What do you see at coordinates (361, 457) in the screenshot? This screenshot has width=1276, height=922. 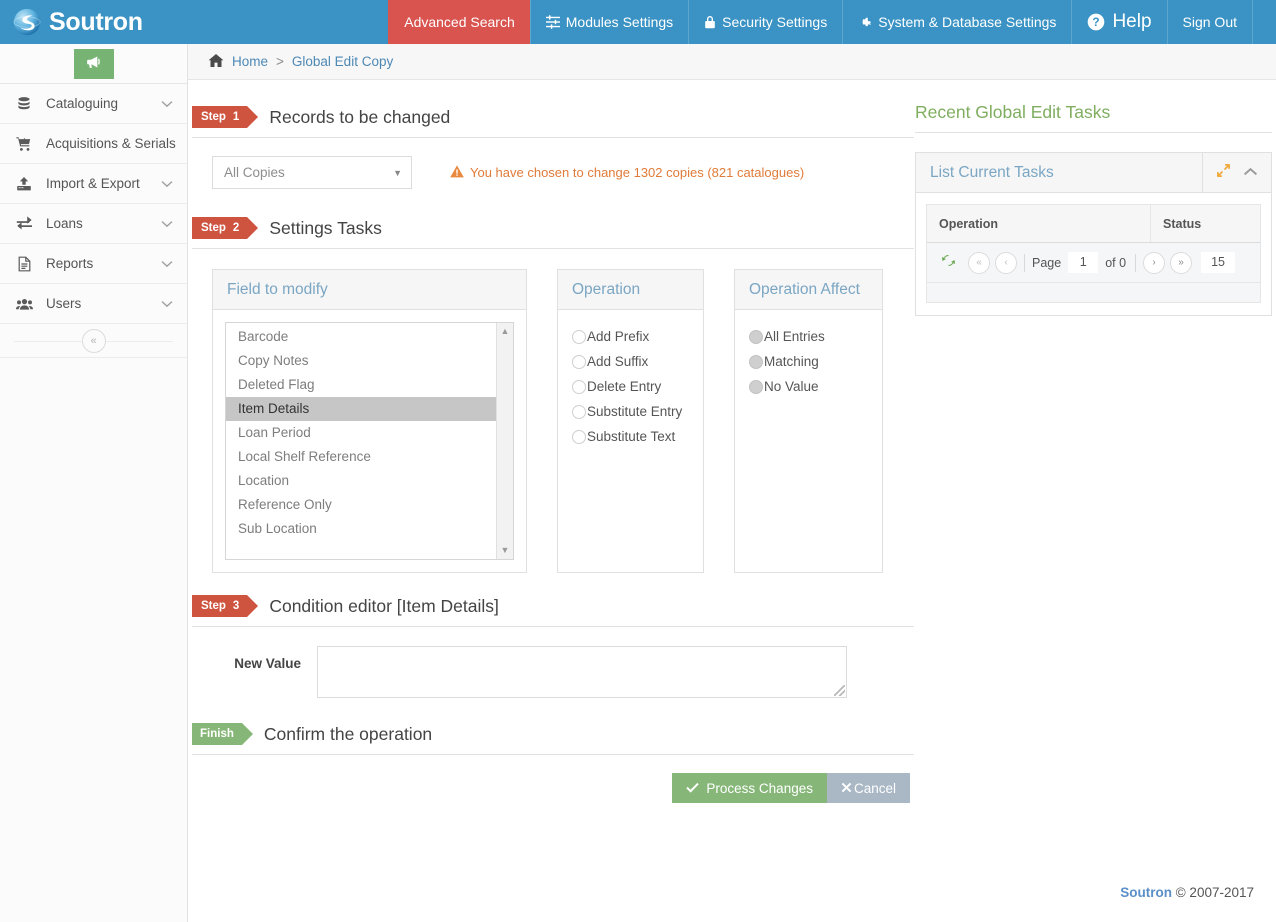 I see `list-item: Local Shelf Reference` at bounding box center [361, 457].